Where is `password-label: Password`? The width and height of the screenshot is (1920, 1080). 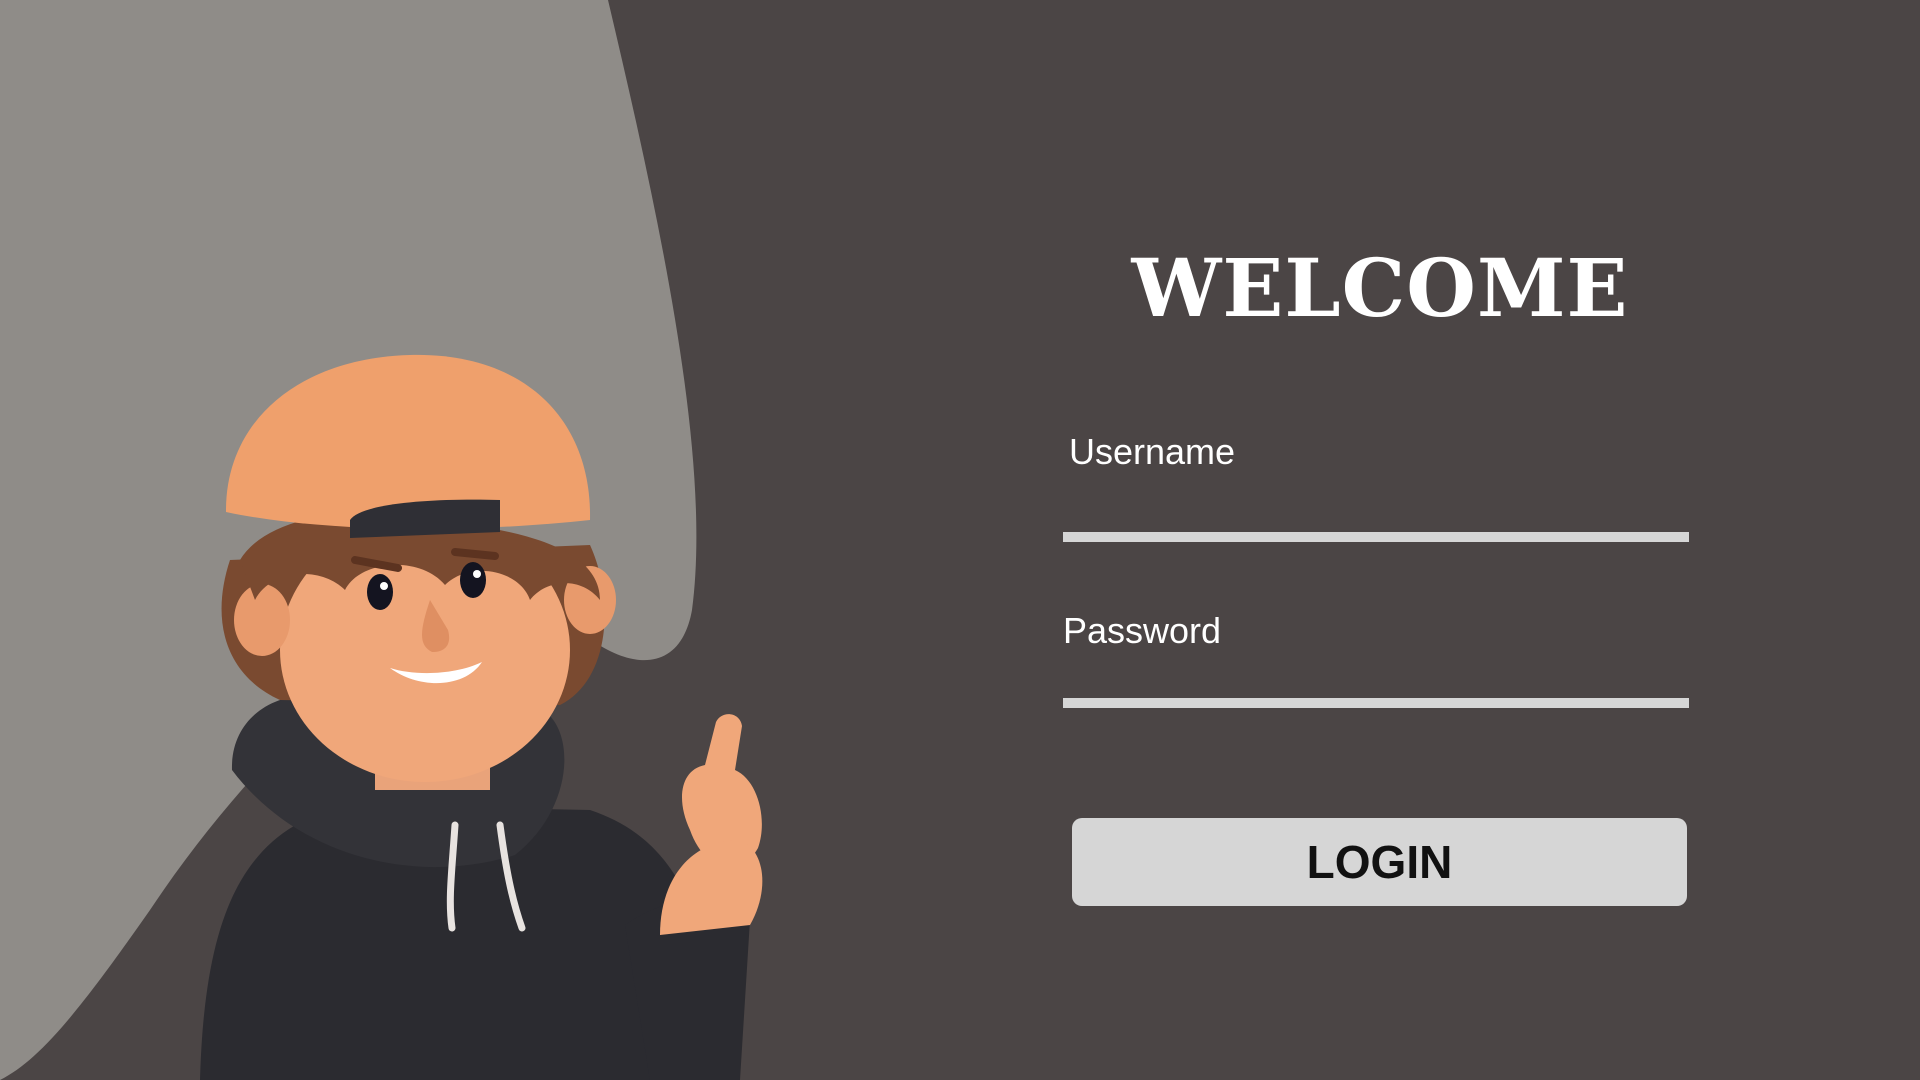 password-label: Password is located at coordinates (1142, 630).